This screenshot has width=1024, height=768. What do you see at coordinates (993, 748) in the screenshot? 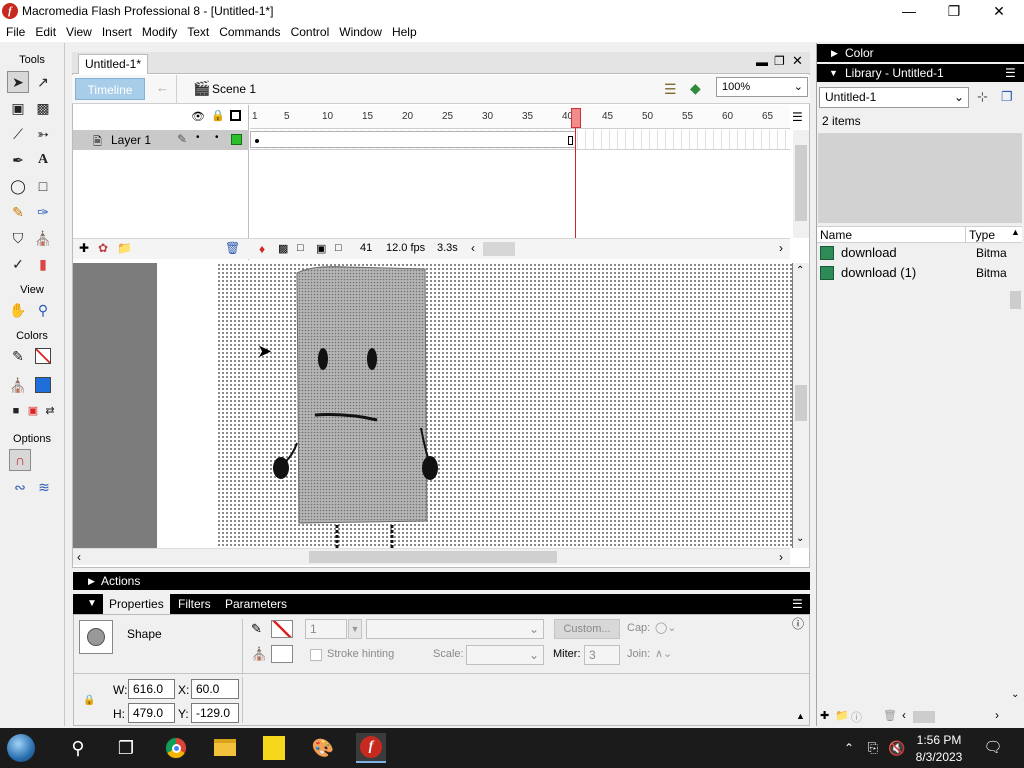
I see `notification-icon: 🗨` at bounding box center [993, 748].